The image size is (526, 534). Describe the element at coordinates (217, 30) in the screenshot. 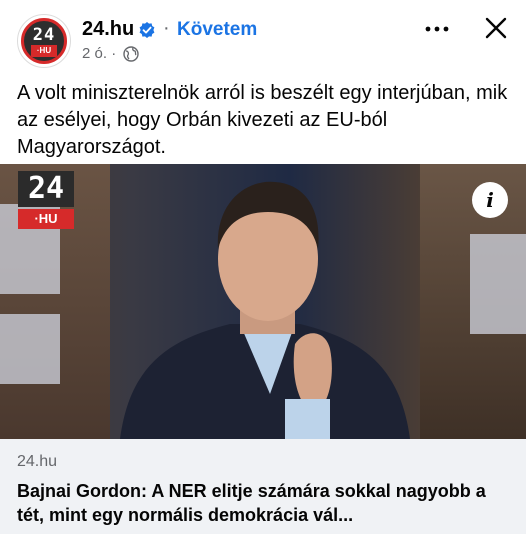

I see `follow-button: Követem` at that location.